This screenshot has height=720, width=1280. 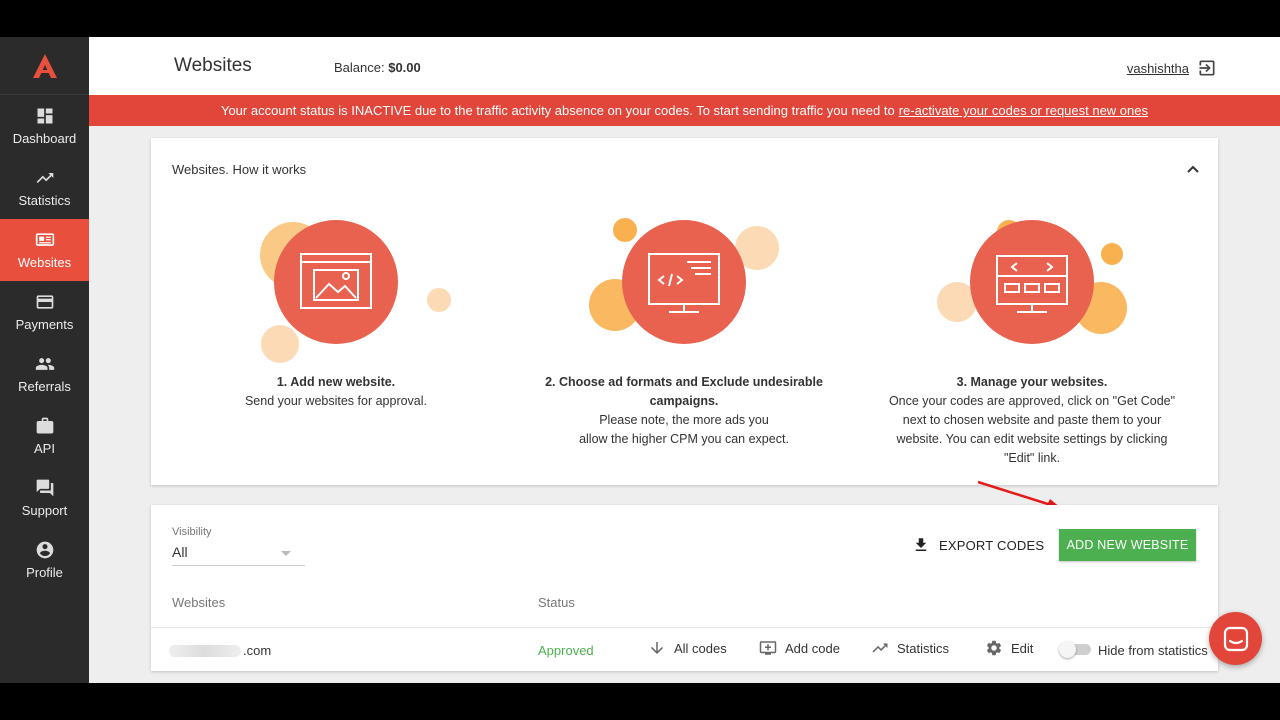 I want to click on statistics-action: Statistics, so click(x=910, y=648).